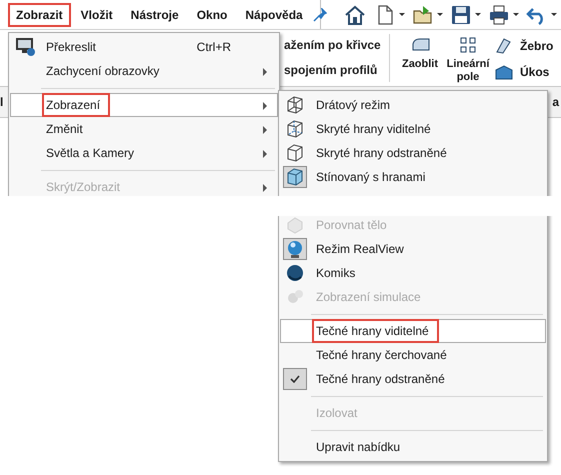 Image resolution: width=561 pixels, height=475 pixels. Describe the element at coordinates (413, 331) in the screenshot. I see `menu-item: Tečné hrany viditelné` at that location.